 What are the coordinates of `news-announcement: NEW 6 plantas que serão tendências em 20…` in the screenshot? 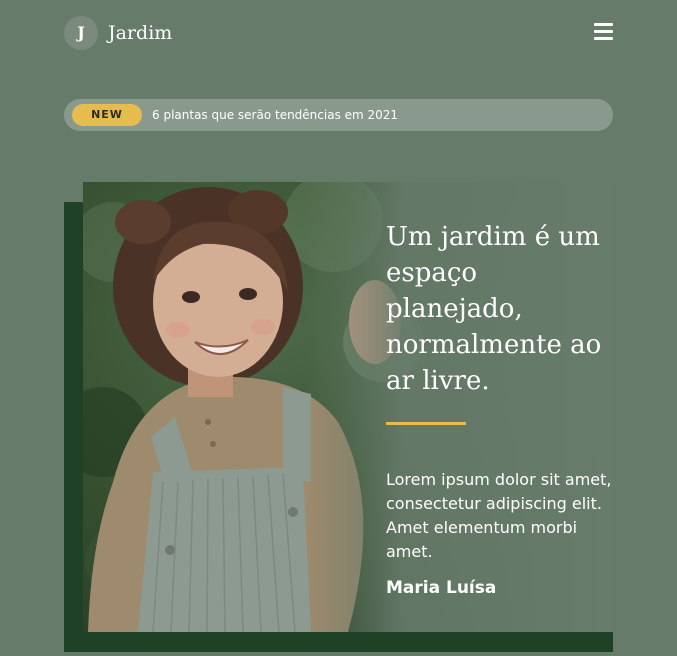 It's located at (338, 115).